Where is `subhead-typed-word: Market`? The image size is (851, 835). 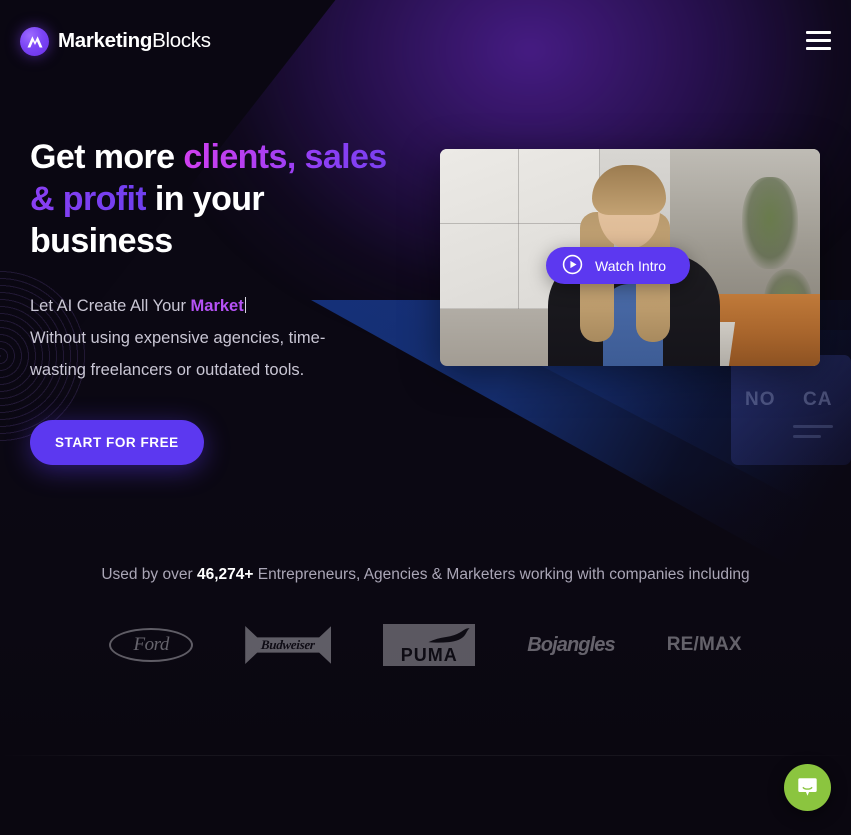 subhead-typed-word: Market is located at coordinates (217, 306).